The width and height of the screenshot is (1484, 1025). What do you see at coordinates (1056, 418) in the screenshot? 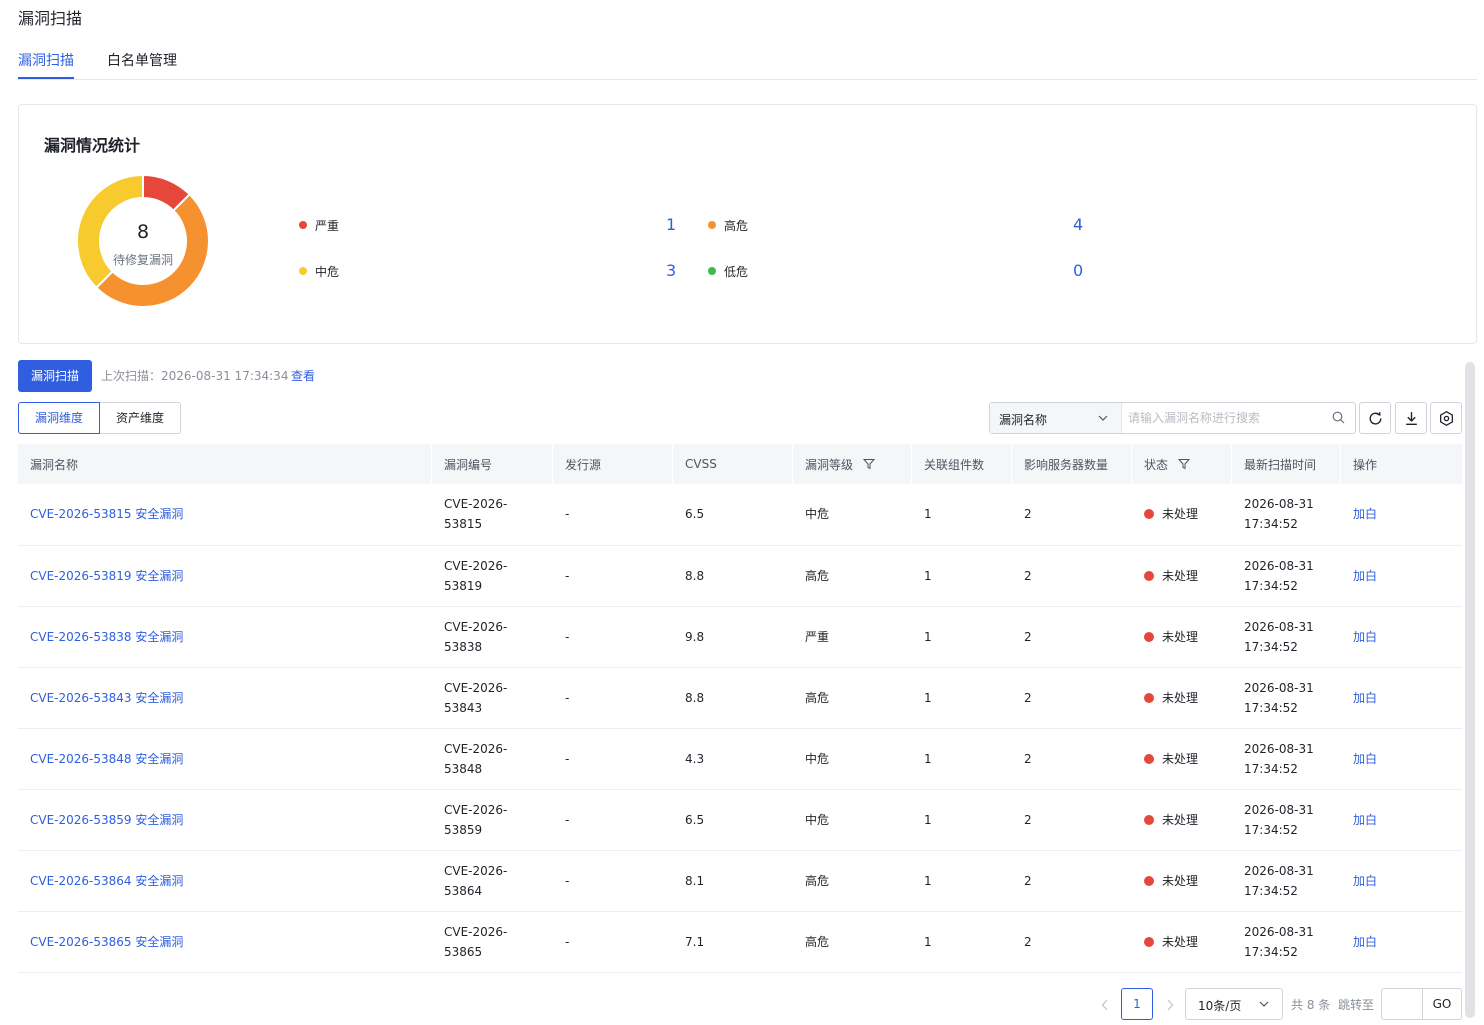
I see `search-field-select: 漏洞名称` at bounding box center [1056, 418].